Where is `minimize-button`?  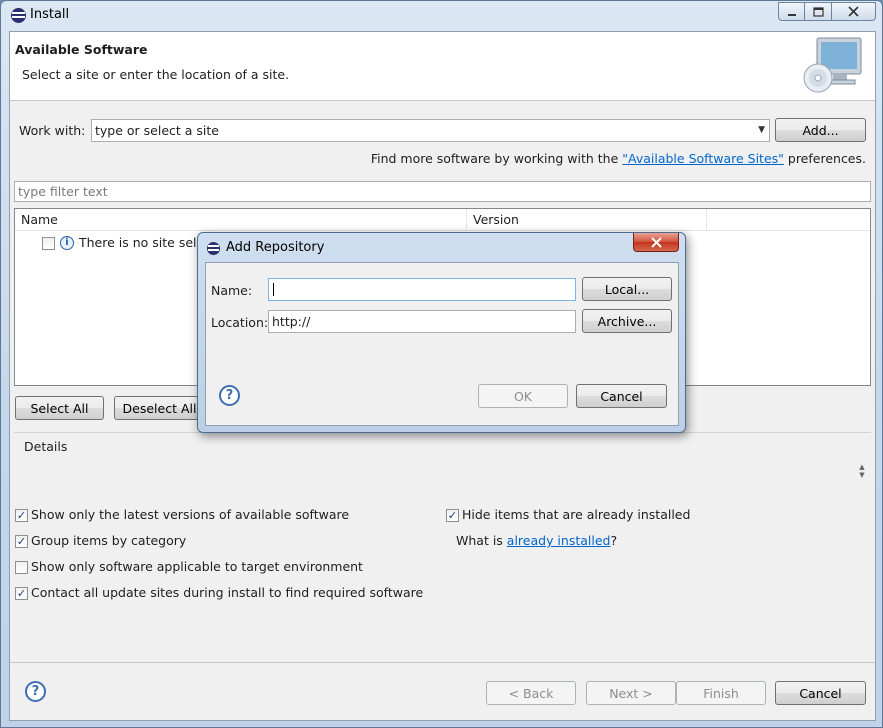 minimize-button is located at coordinates (791, 11).